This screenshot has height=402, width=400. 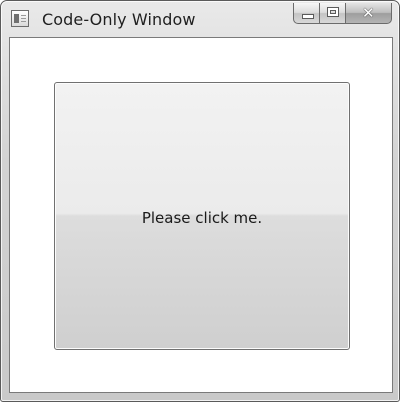 I want to click on maximize-button, so click(x=333, y=13).